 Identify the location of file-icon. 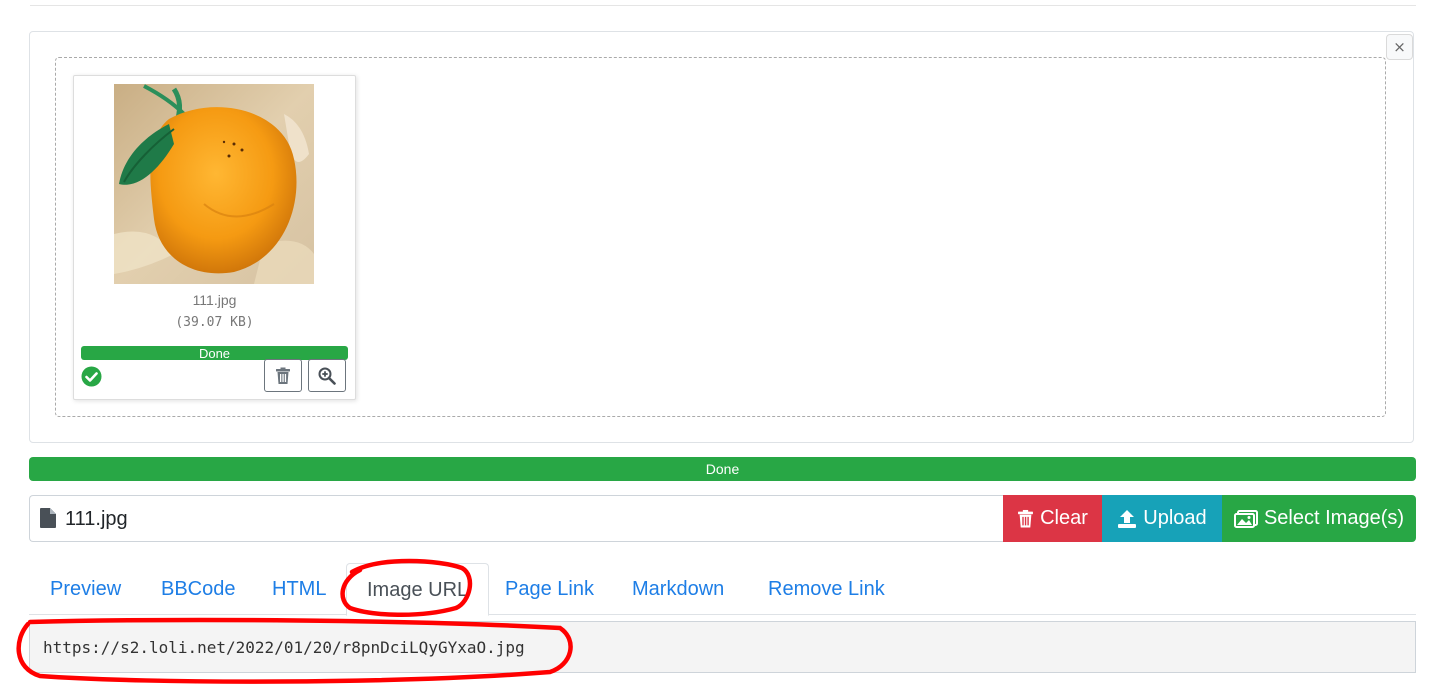
(48, 518).